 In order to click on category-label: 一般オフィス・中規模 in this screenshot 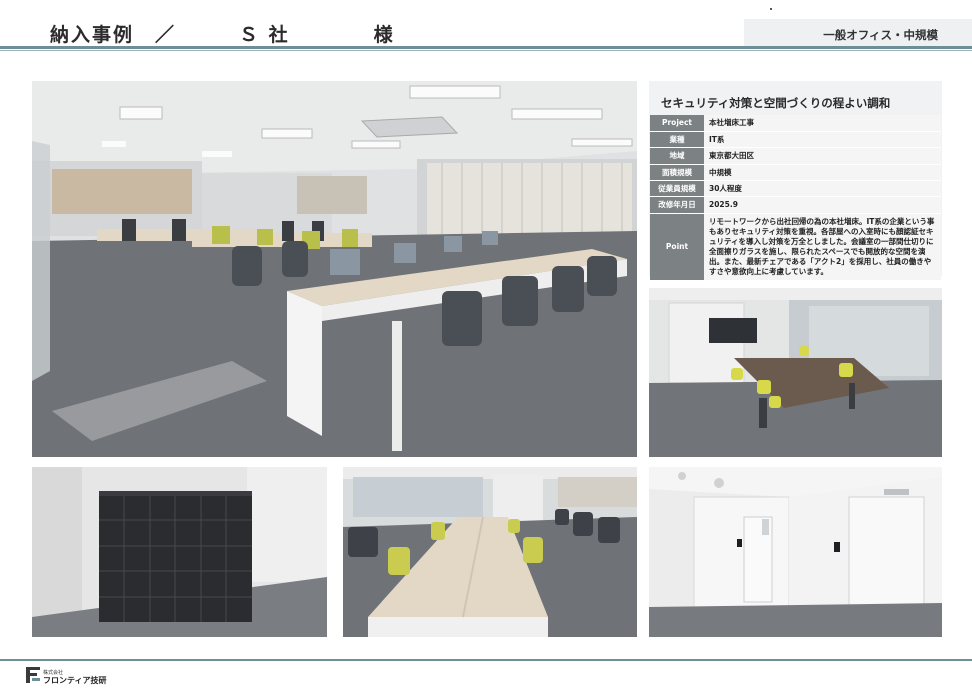, I will do `click(880, 35)`.